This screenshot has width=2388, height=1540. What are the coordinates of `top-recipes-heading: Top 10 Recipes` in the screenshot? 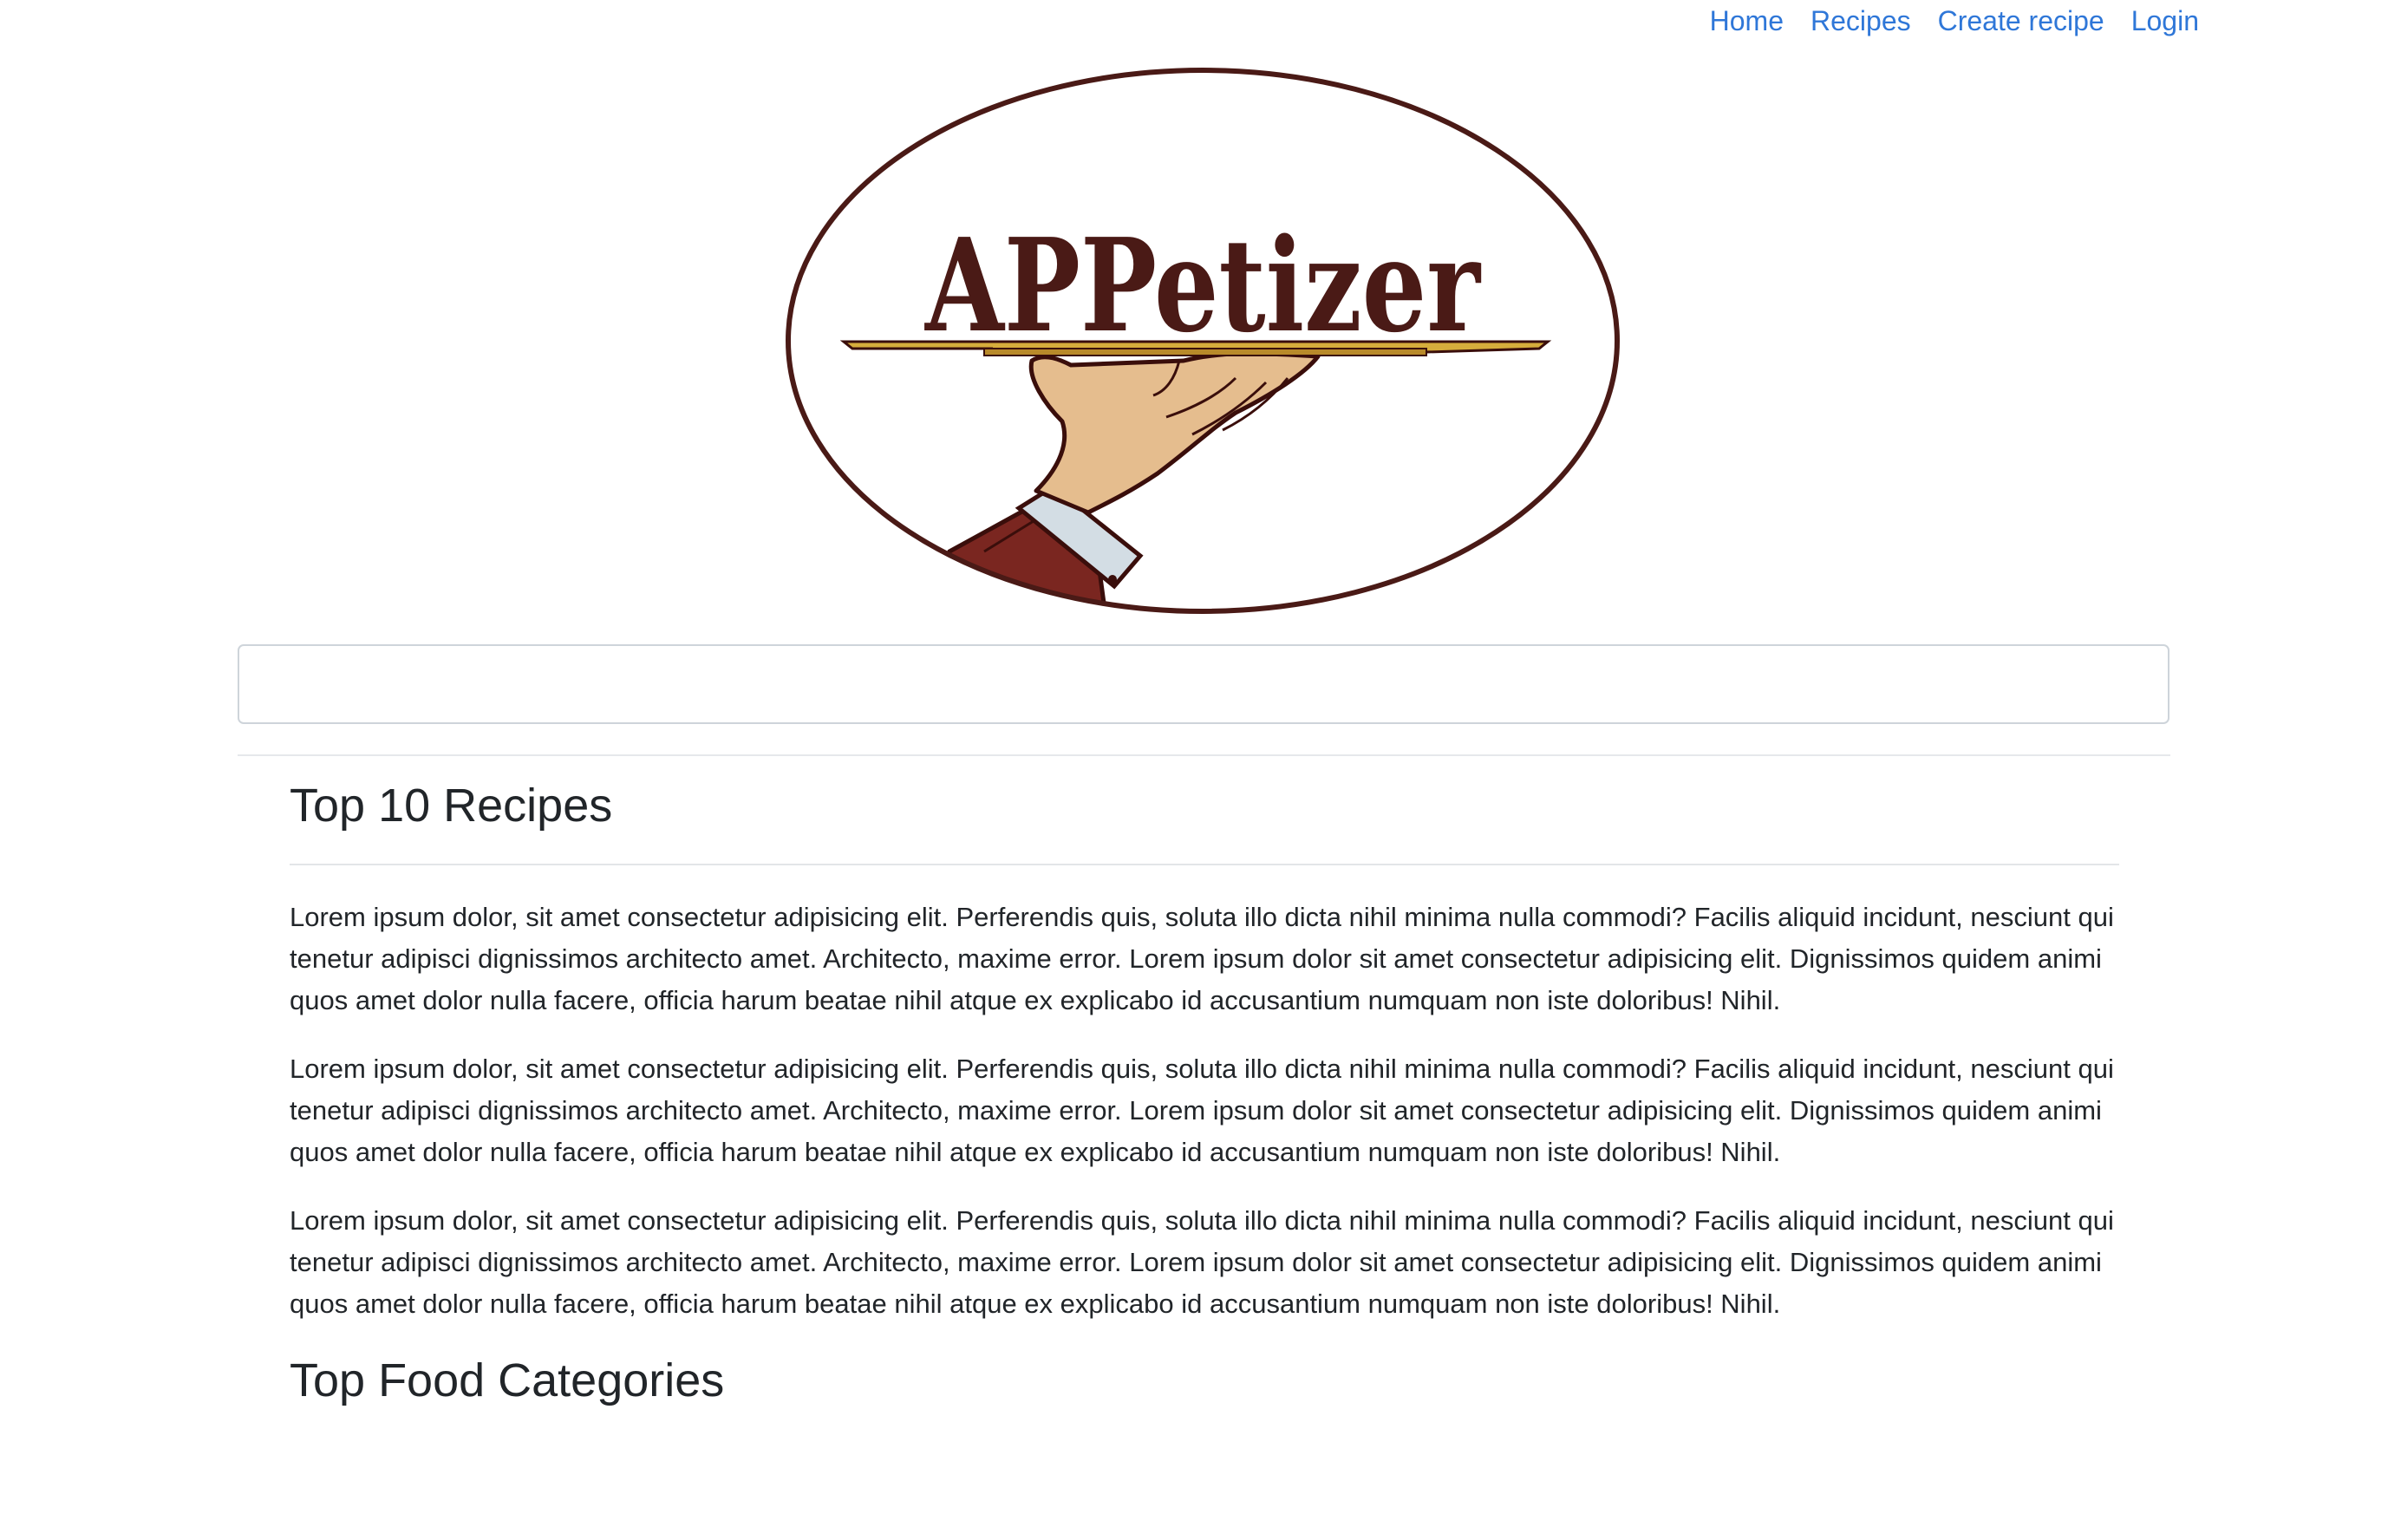 It's located at (451, 806).